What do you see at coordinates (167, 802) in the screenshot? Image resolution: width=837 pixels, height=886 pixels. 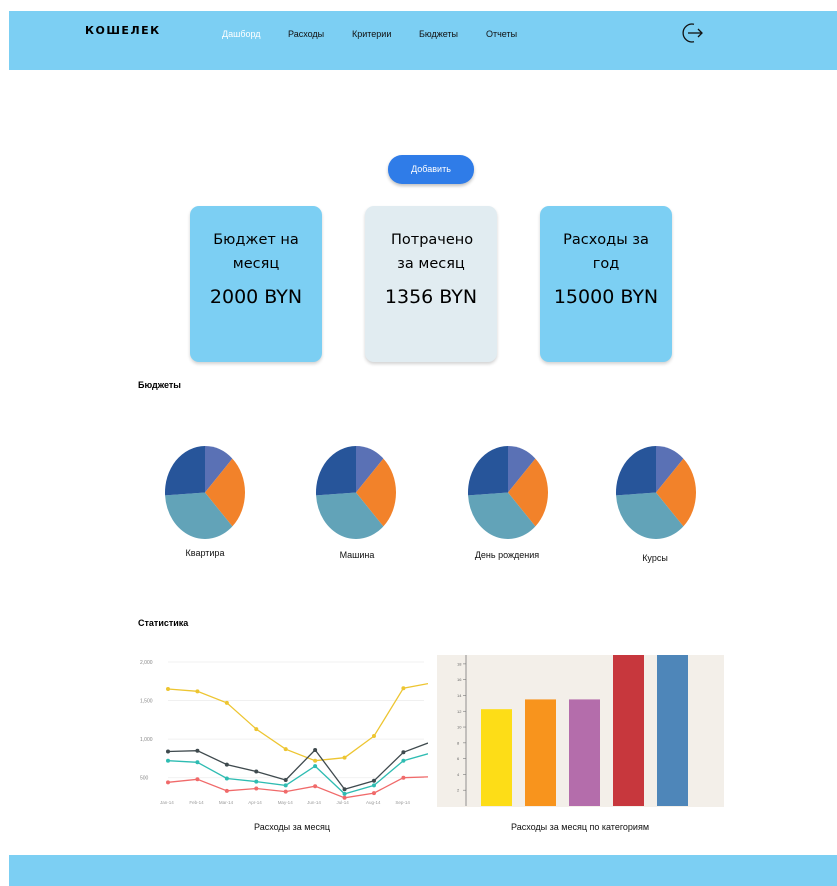 I see `x-tick-label: Jan-14` at bounding box center [167, 802].